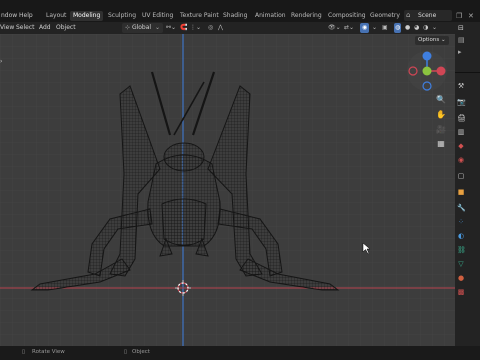  What do you see at coordinates (240, 353) in the screenshot?
I see `status-bar` at bounding box center [240, 353].